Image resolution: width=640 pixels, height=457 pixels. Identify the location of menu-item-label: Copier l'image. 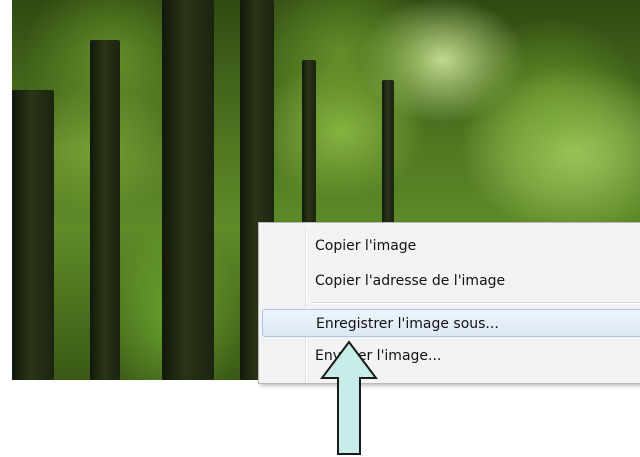
(366, 246).